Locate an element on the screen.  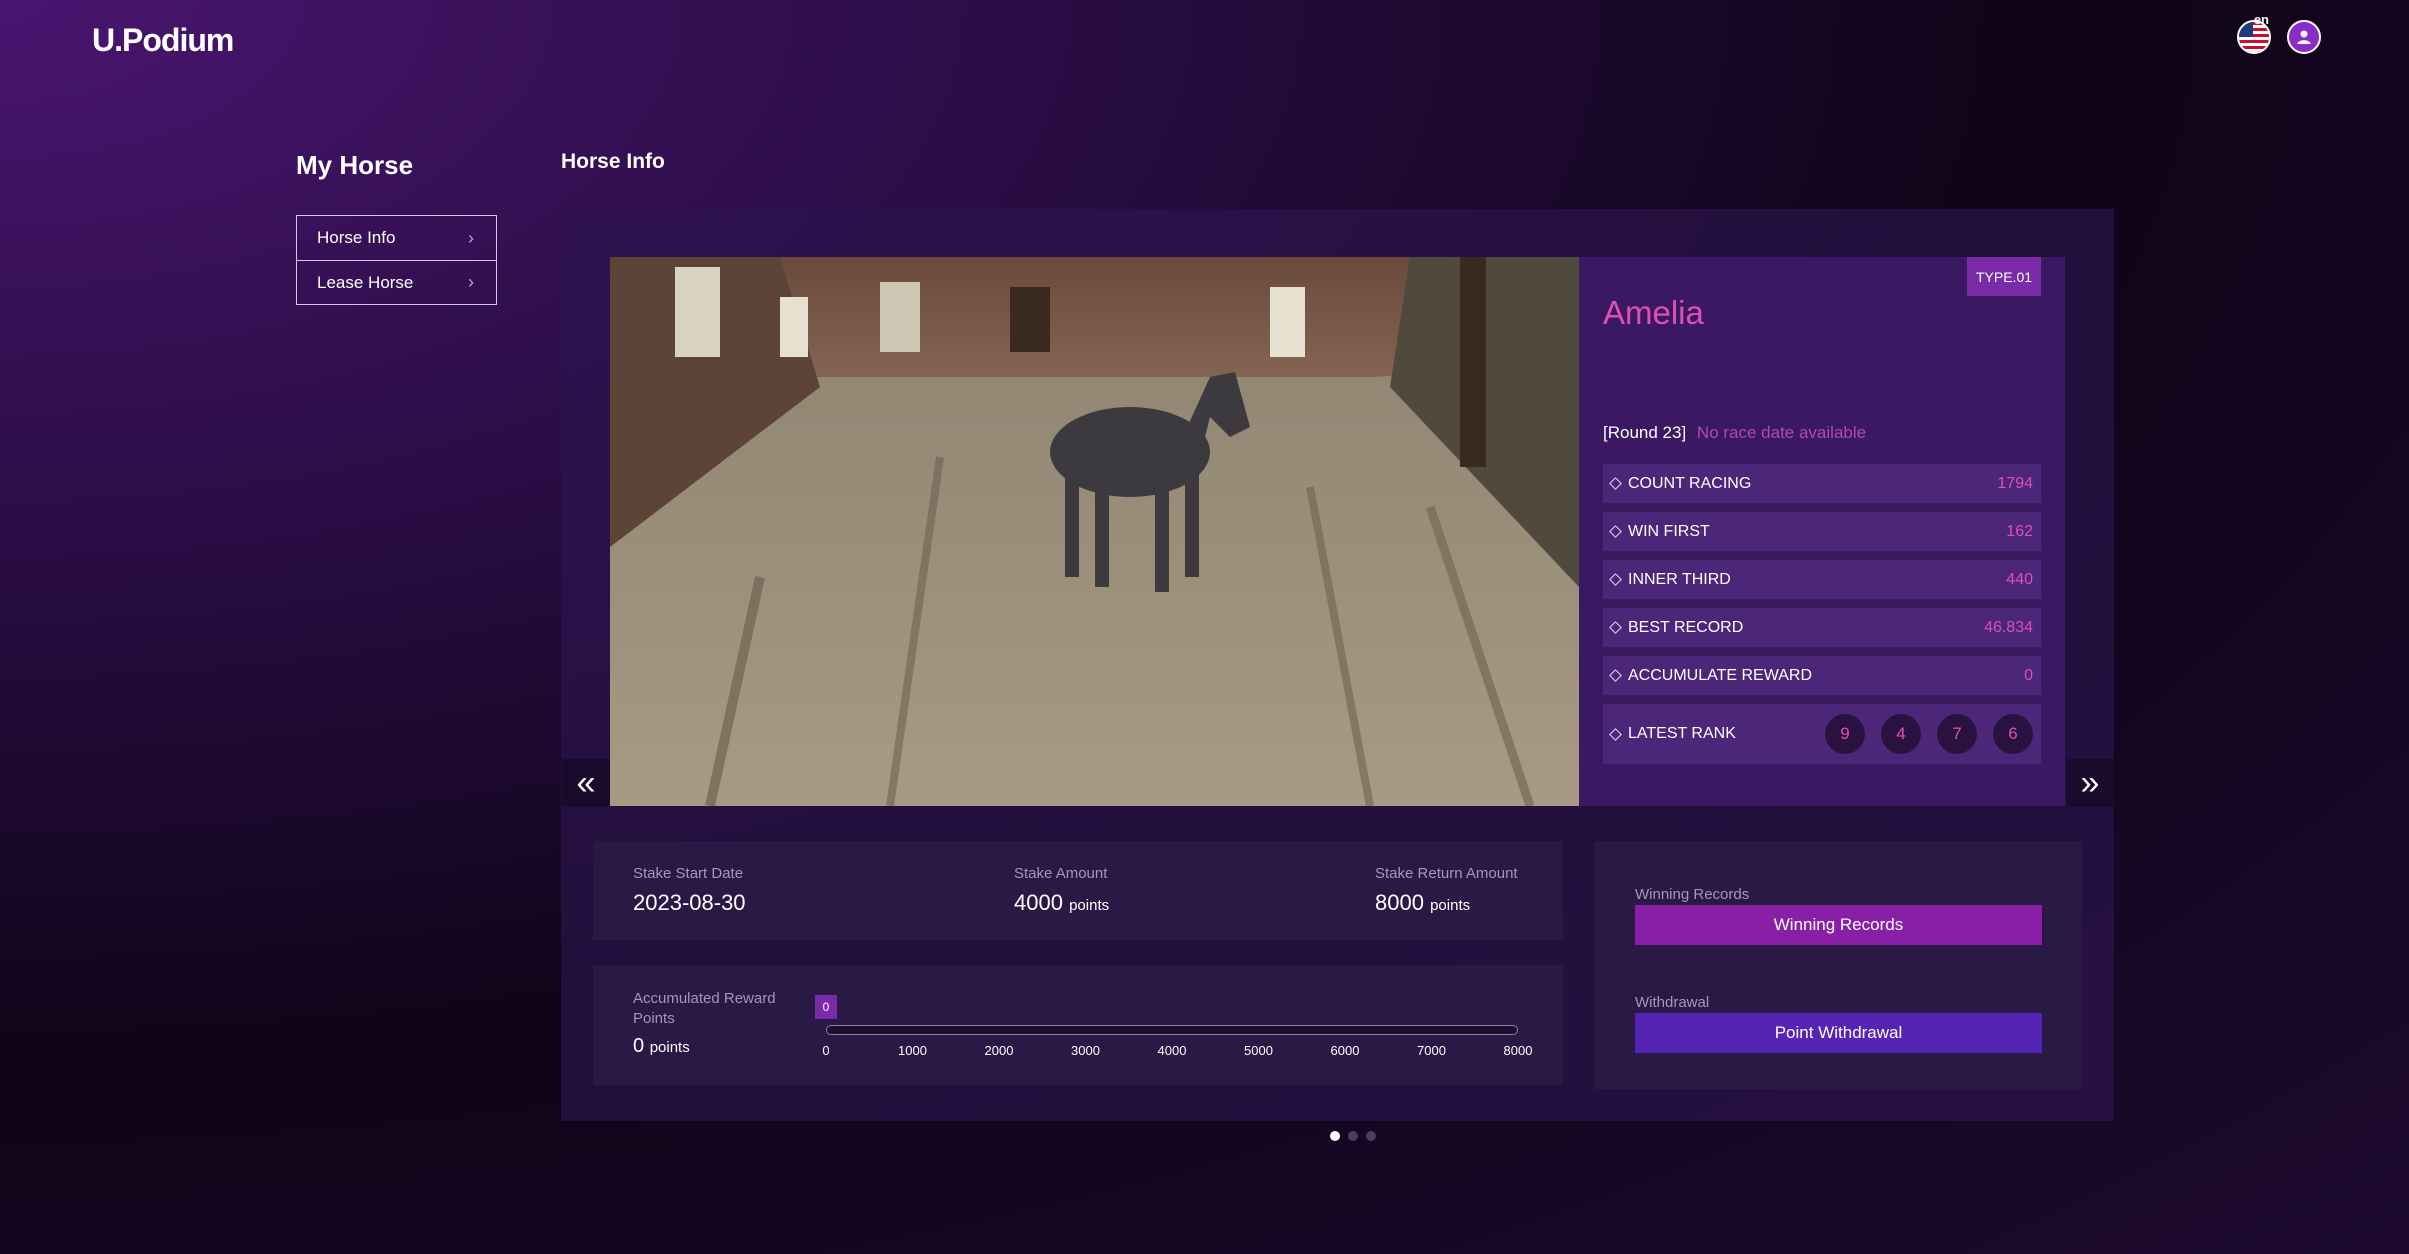
stake-amount-row: 4000 points is located at coordinates (1061, 903).